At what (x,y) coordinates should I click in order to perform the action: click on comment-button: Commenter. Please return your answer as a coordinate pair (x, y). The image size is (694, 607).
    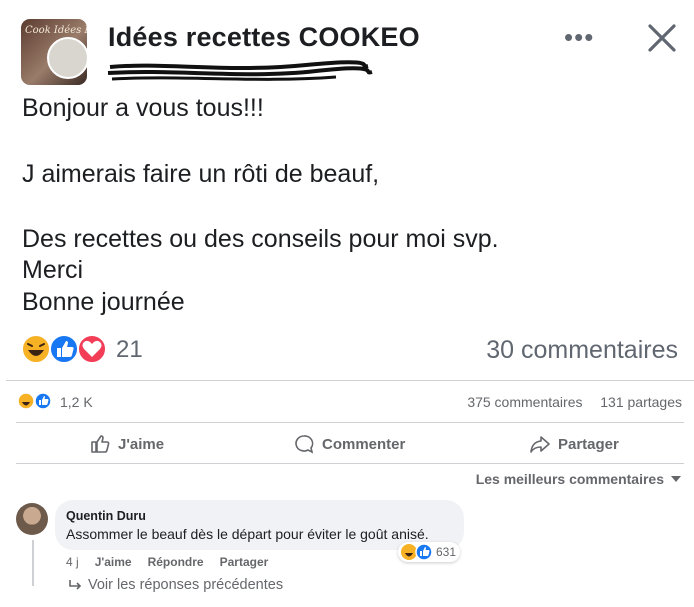
    Looking at the image, I should click on (349, 444).